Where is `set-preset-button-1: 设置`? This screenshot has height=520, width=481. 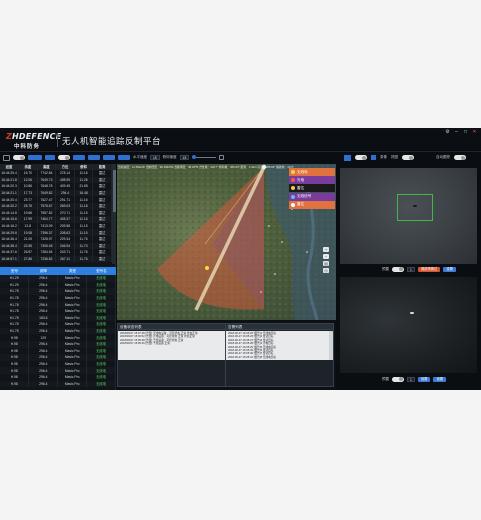
set-preset-button-1: 设置 is located at coordinates (449, 269).